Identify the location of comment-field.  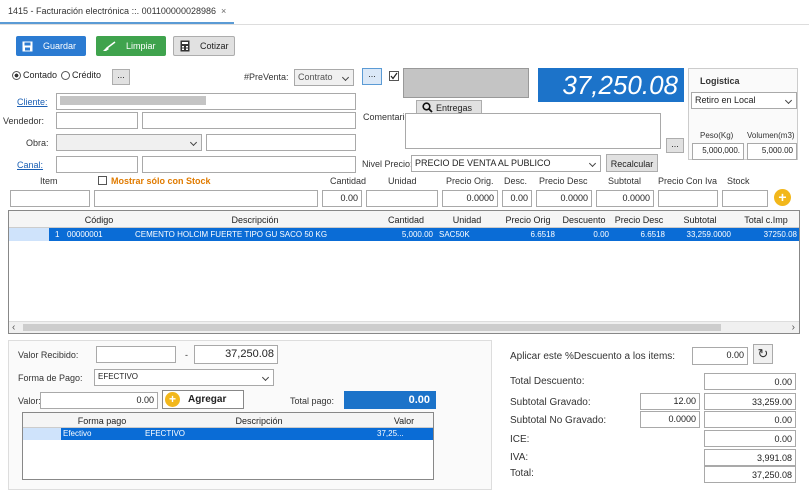
(533, 131).